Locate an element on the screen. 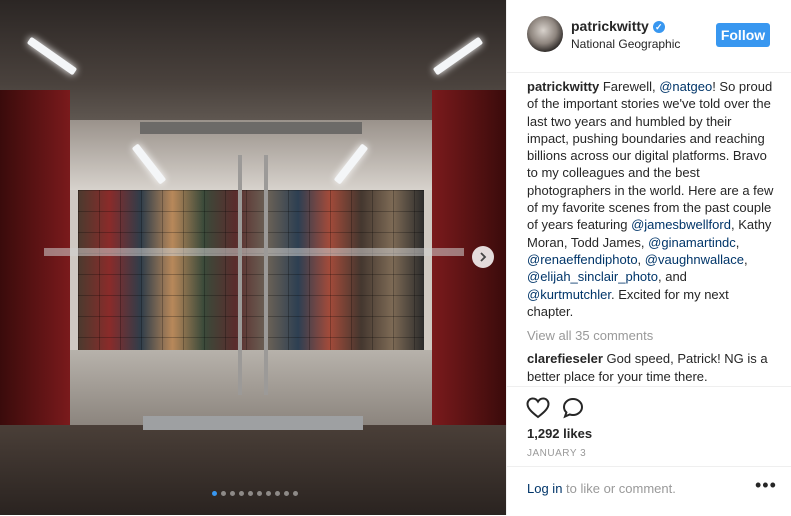 The height and width of the screenshot is (516, 791). caption-username: patrickwitty is located at coordinates (563, 86).